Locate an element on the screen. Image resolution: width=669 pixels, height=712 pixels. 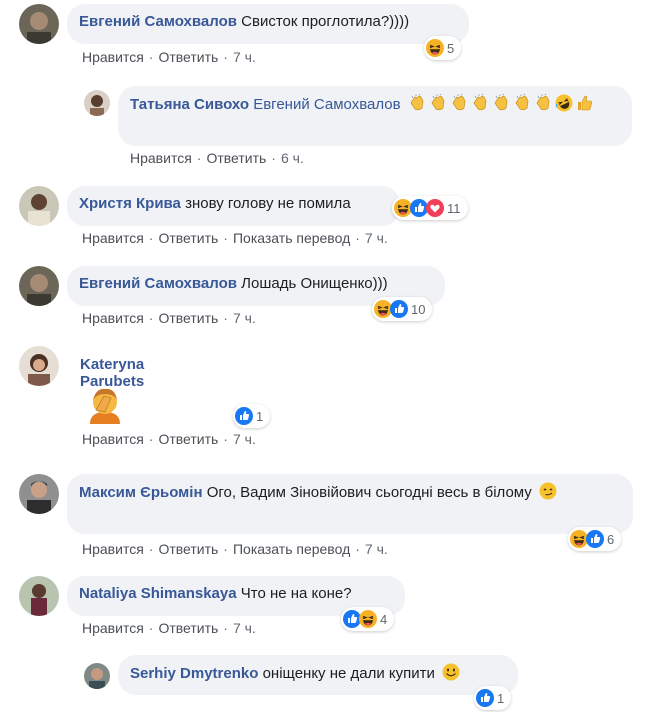
reaction-count: 10 is located at coordinates (418, 309).